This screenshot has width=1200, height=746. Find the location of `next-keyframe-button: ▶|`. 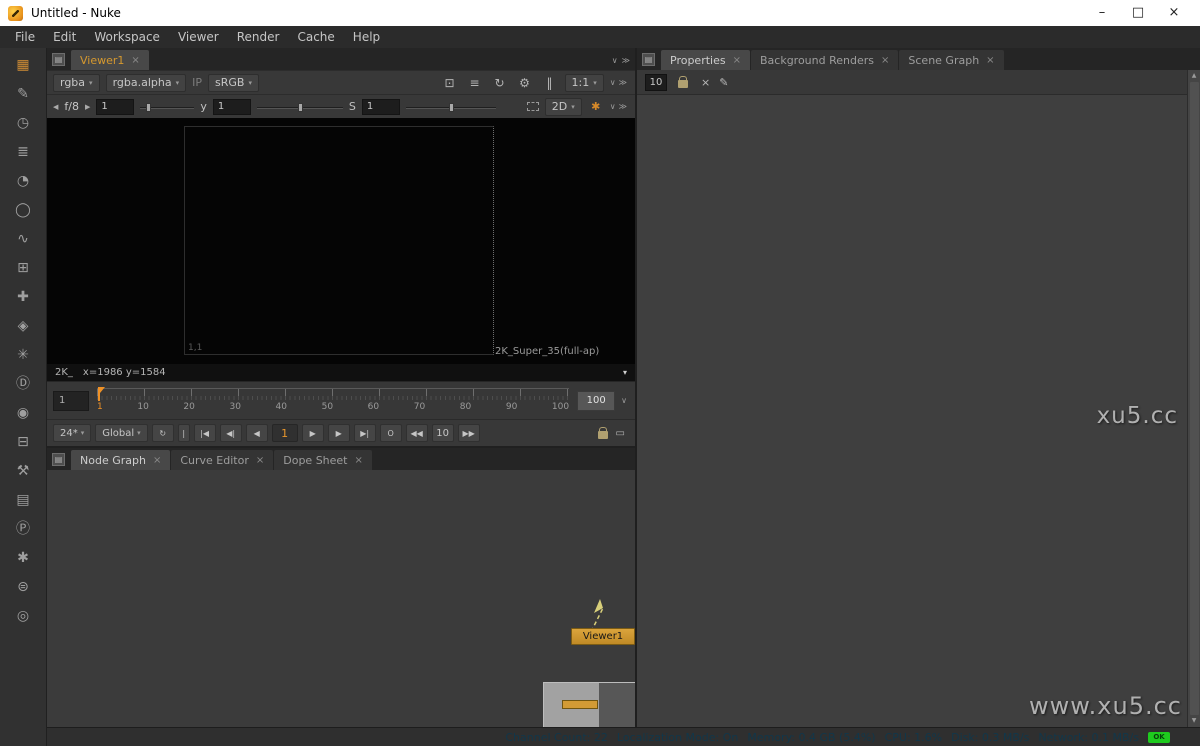

next-keyframe-button: ▶| is located at coordinates (364, 433).